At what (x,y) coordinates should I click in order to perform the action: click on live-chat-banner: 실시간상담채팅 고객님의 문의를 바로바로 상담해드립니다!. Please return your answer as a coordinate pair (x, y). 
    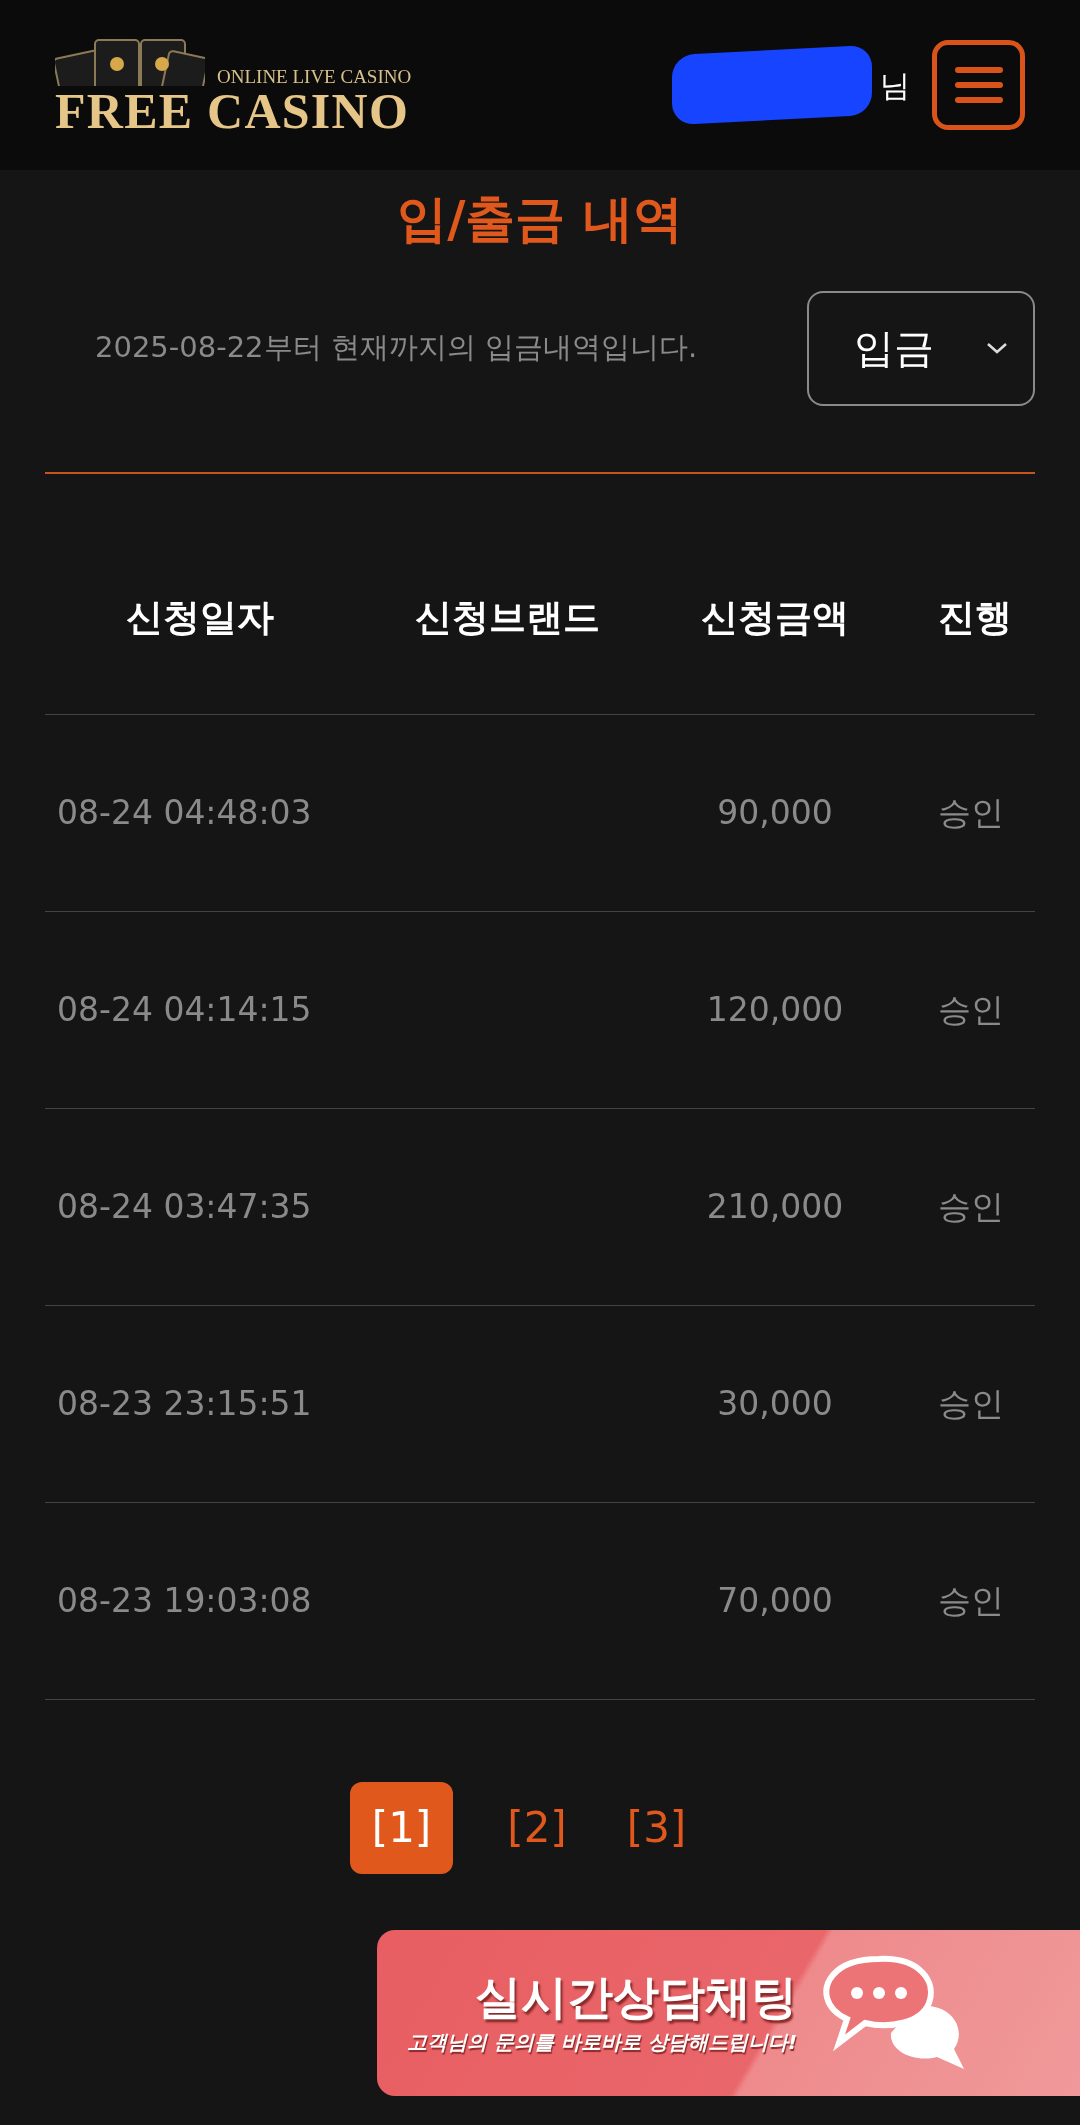
    Looking at the image, I should click on (728, 2013).